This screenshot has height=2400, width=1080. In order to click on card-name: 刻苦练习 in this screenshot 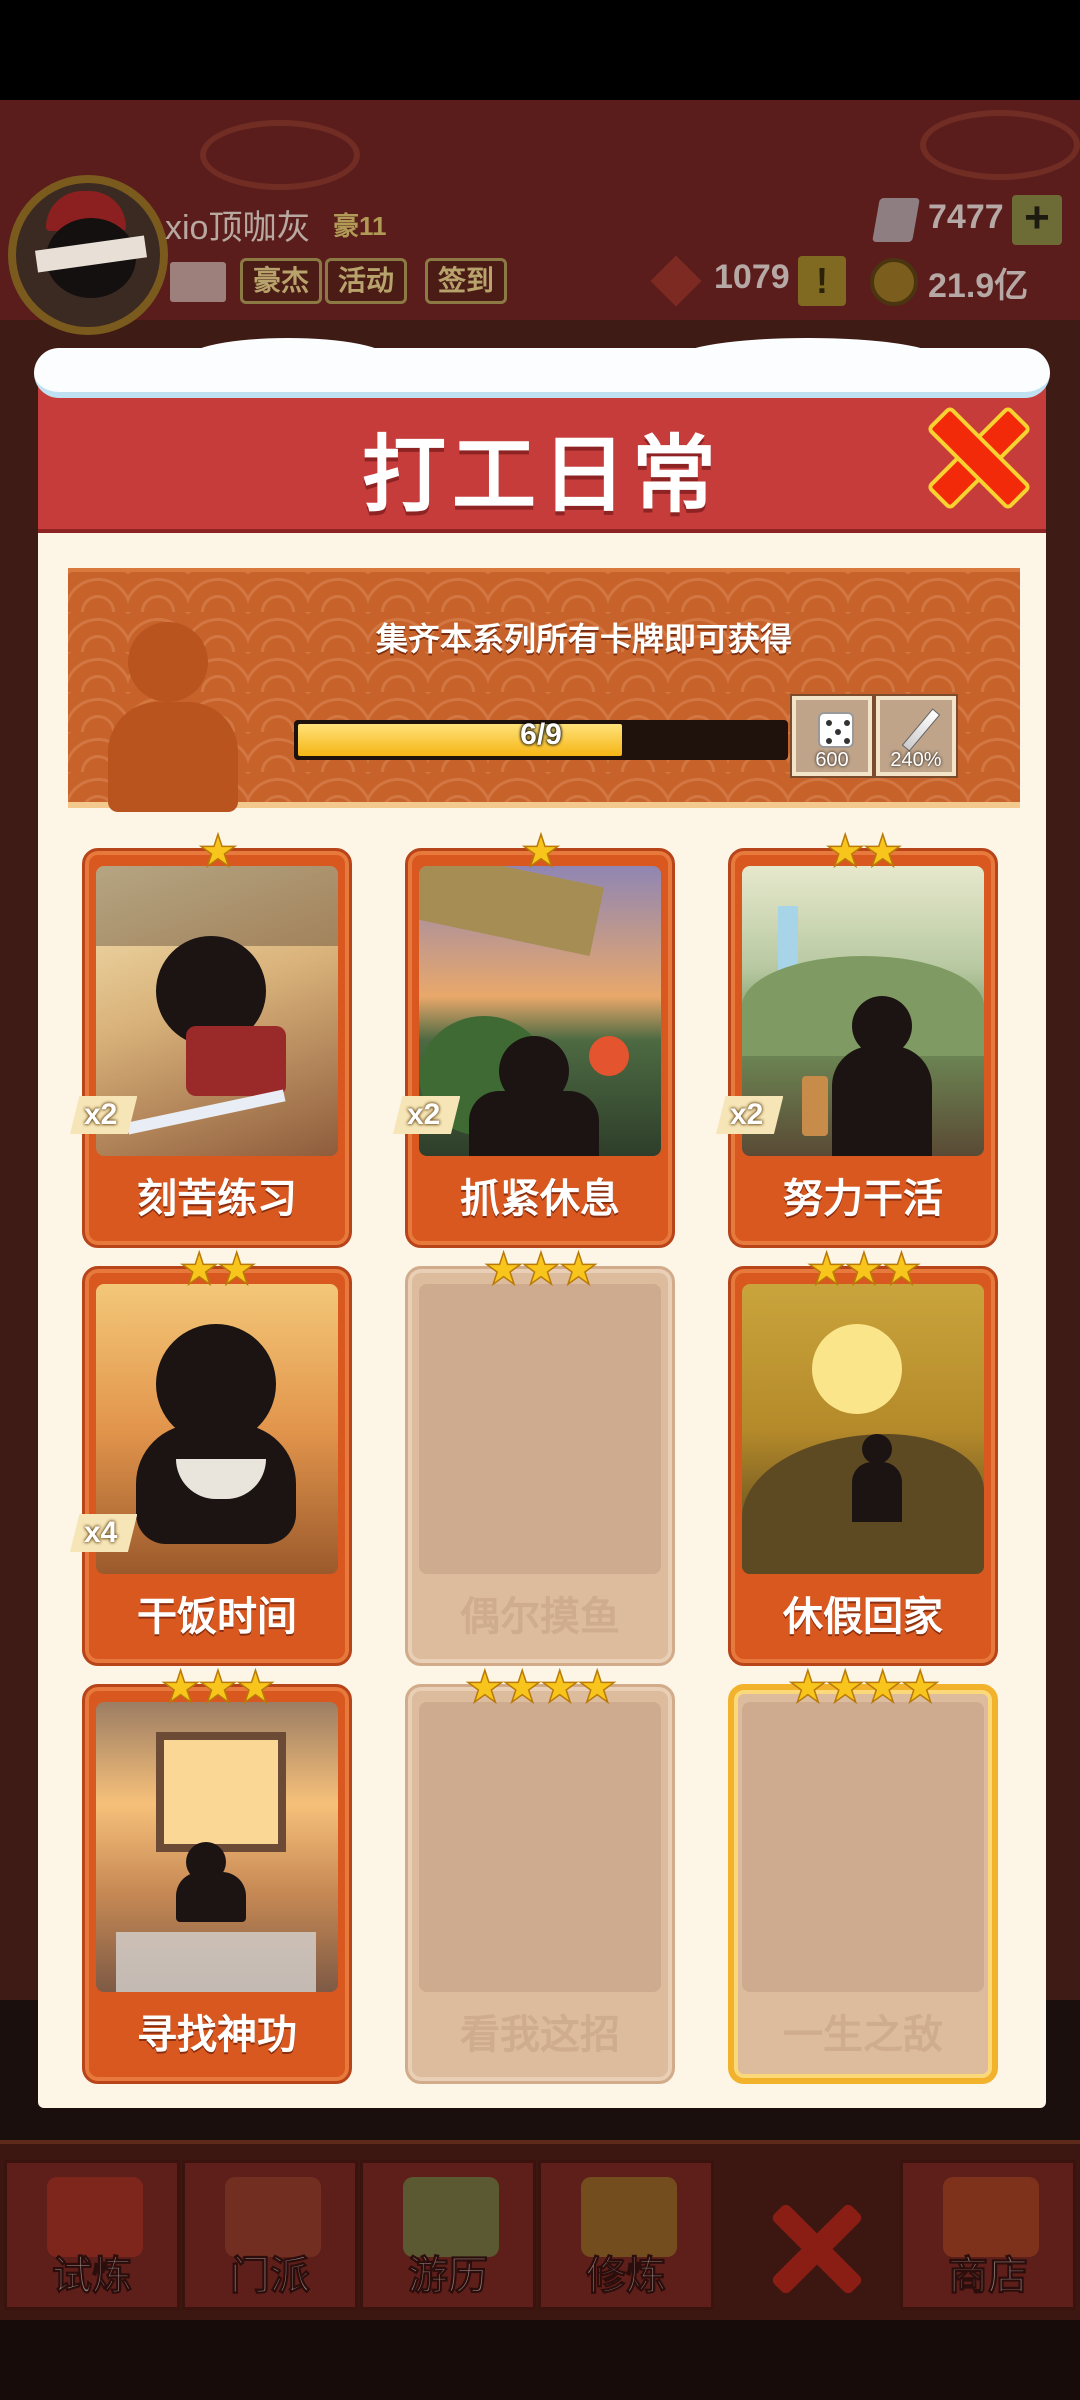, I will do `click(217, 1199)`.